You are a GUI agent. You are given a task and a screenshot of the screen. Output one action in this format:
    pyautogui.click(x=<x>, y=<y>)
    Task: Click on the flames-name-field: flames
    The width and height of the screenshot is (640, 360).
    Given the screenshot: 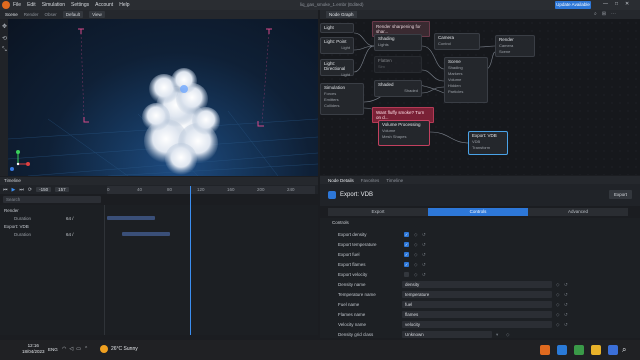 What is the action you would take?
    pyautogui.click(x=477, y=314)
    